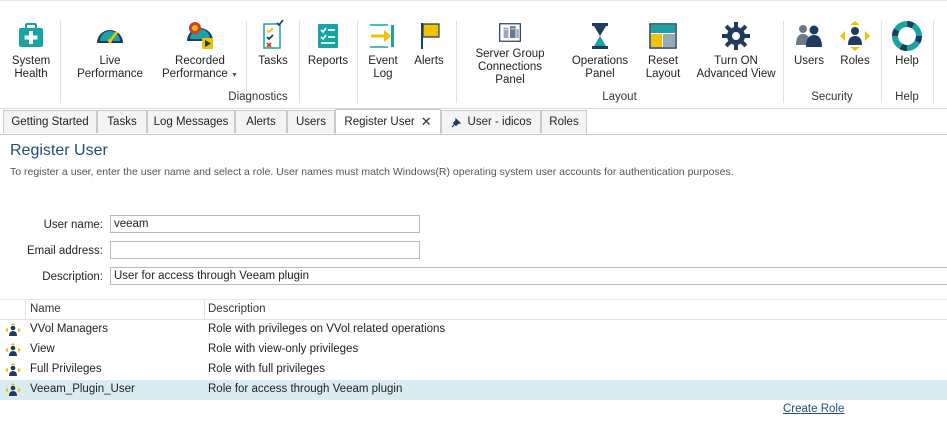 The height and width of the screenshot is (445, 947). Describe the element at coordinates (813, 409) in the screenshot. I see `create-role-link: Create Role` at that location.